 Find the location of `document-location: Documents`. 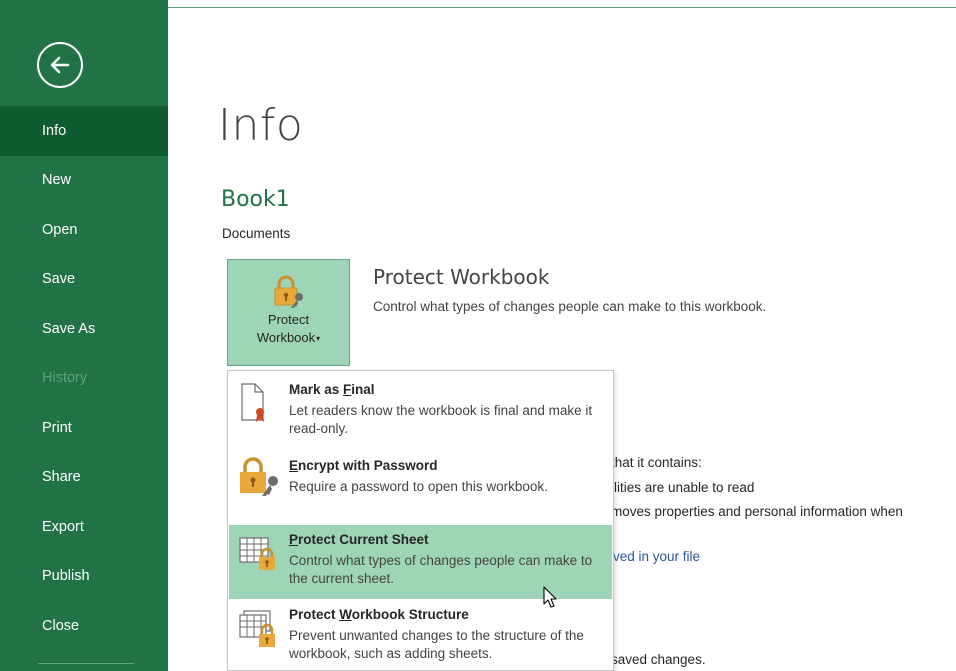

document-location: Documents is located at coordinates (256, 233).